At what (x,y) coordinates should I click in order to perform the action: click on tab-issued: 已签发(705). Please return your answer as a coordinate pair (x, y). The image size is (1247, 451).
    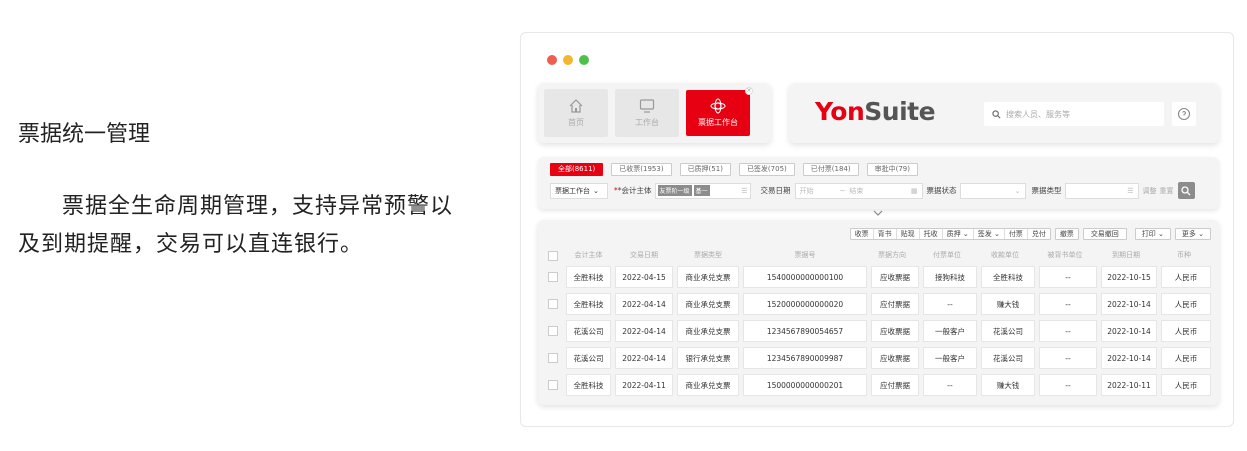
    Looking at the image, I should click on (766, 169).